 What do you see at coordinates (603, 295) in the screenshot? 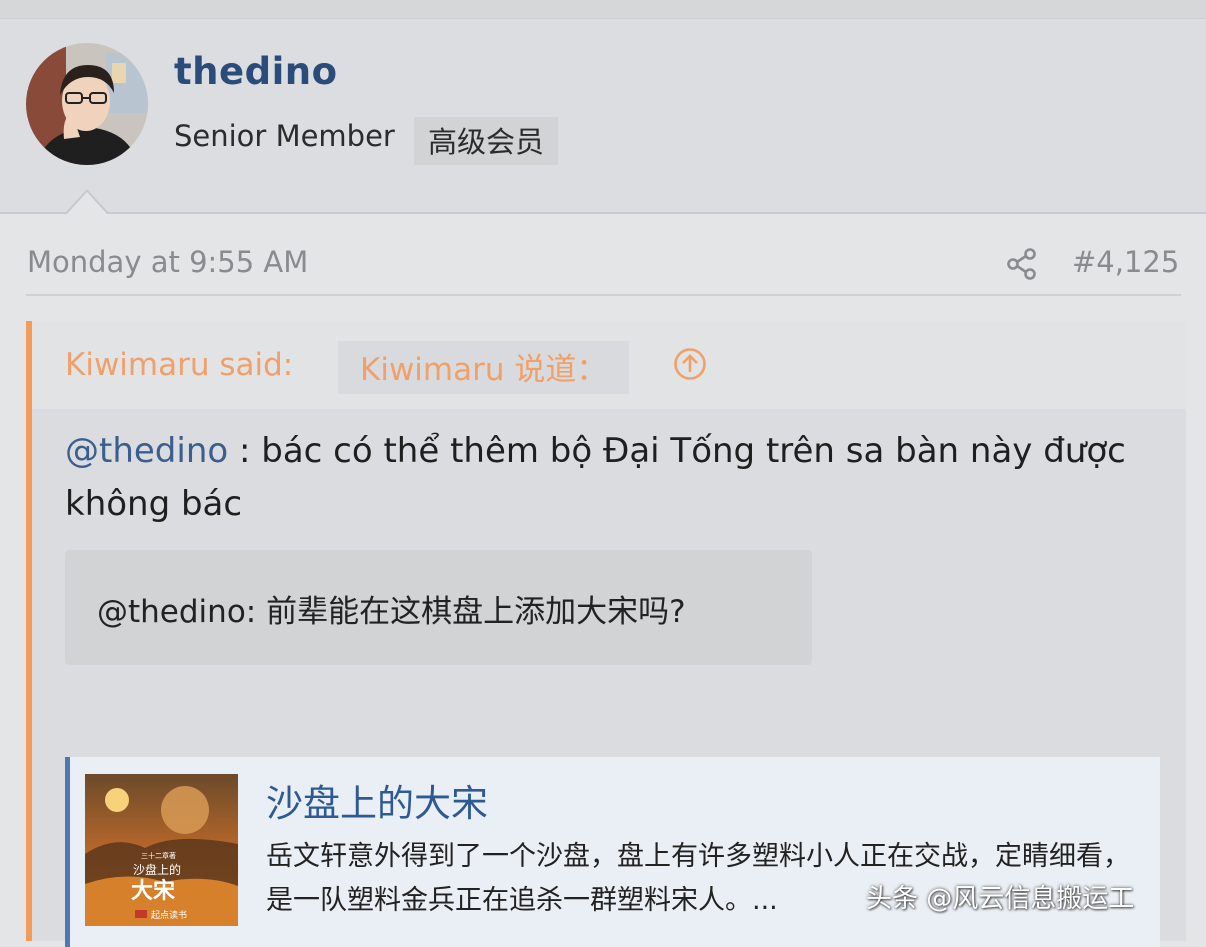
I see `post-divider` at bounding box center [603, 295].